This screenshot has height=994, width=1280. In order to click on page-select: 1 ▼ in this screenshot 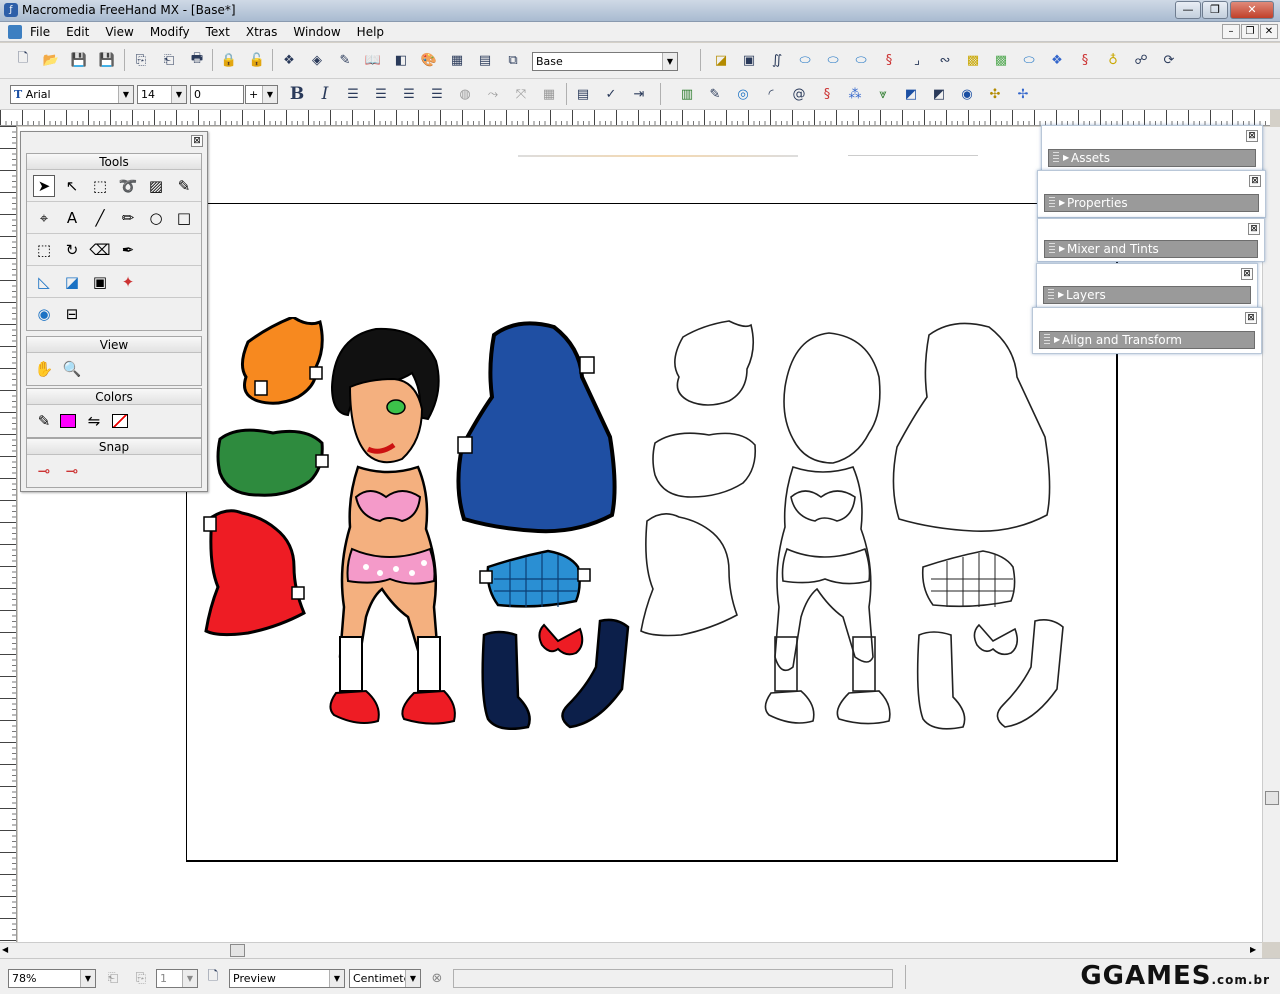, I will do `click(177, 978)`.